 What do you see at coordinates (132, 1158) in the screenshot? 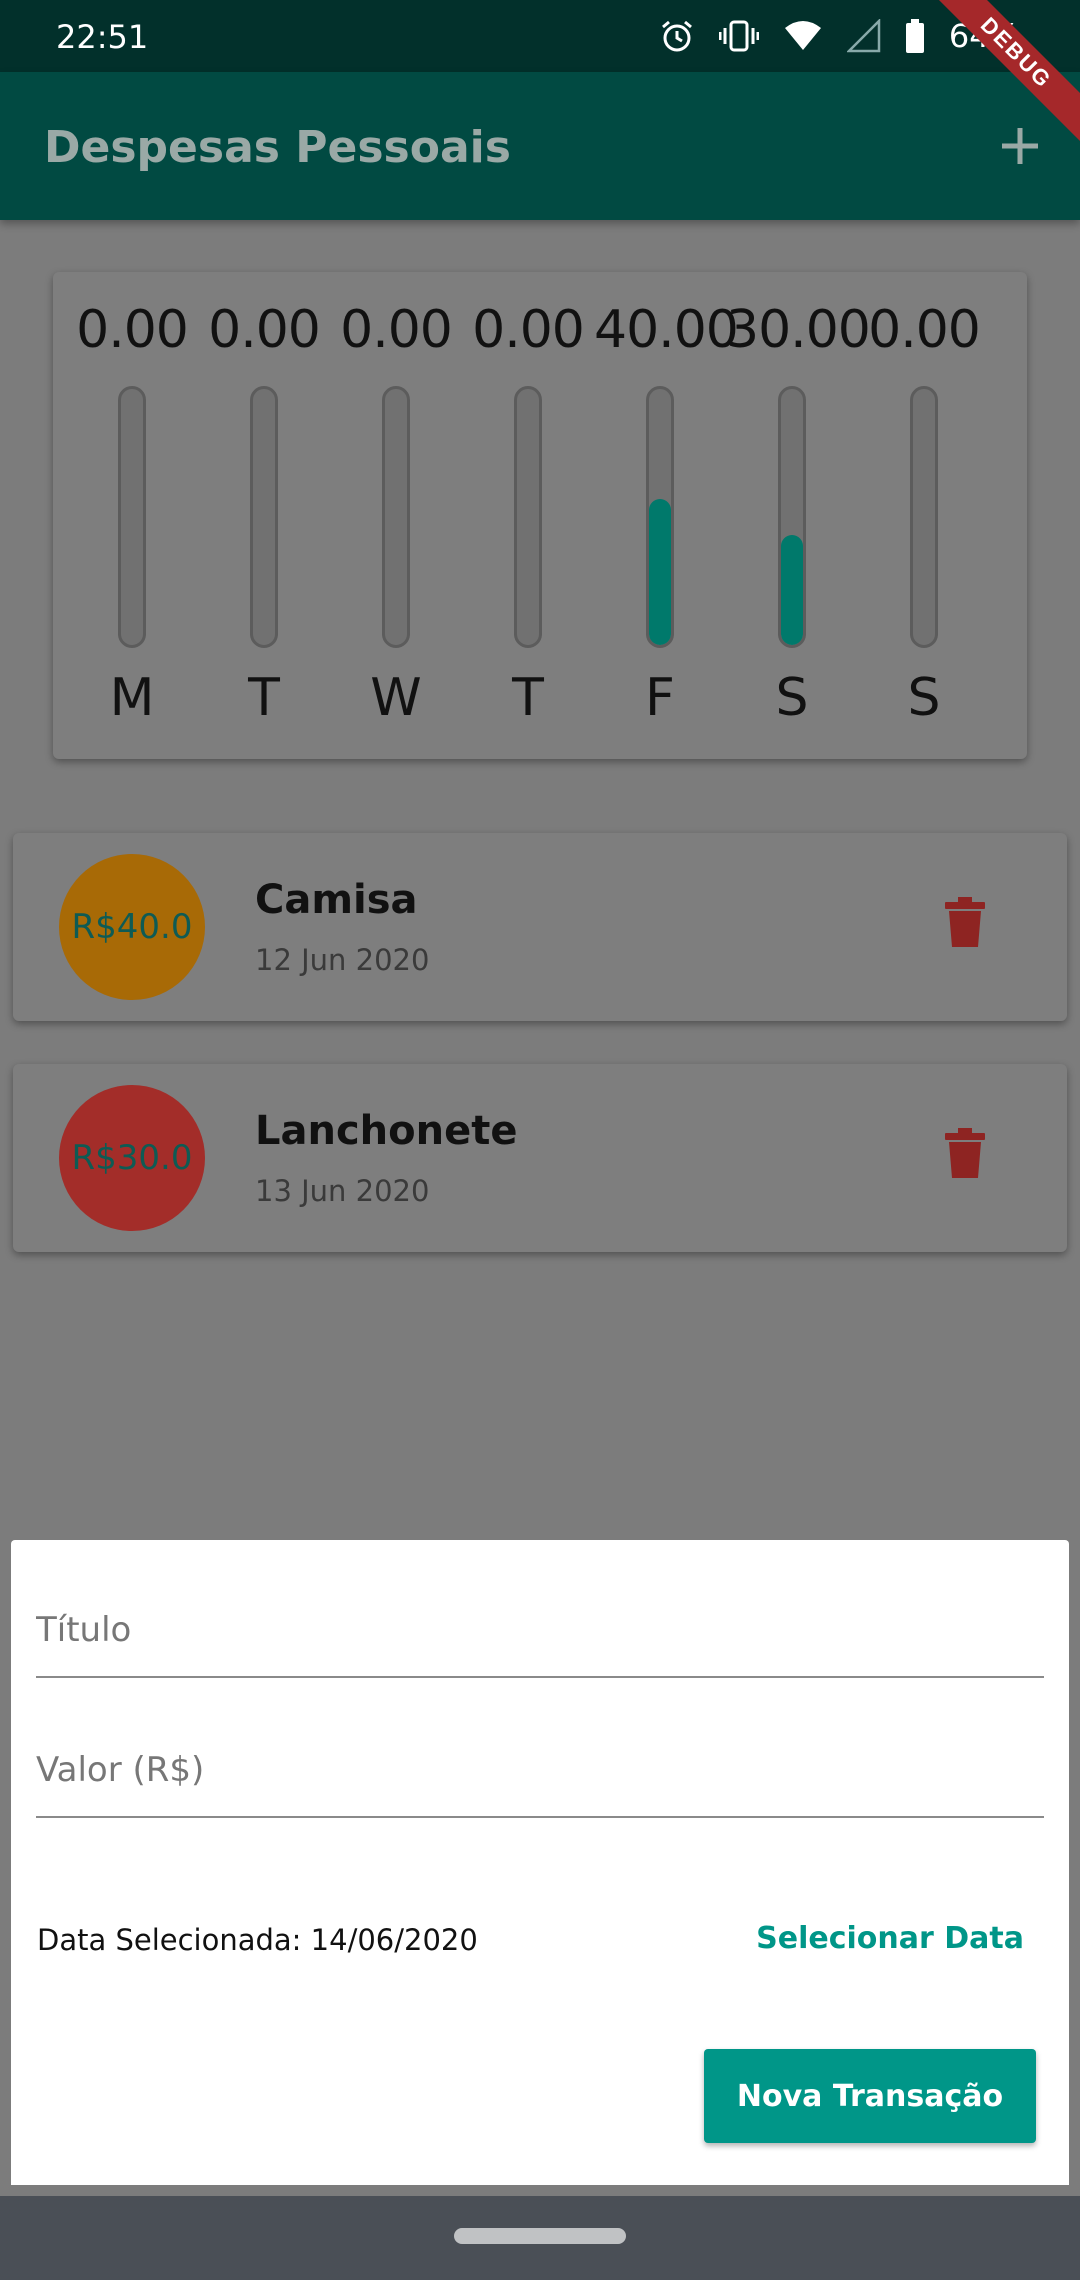
I see `amount-avatar: R$30.0` at bounding box center [132, 1158].